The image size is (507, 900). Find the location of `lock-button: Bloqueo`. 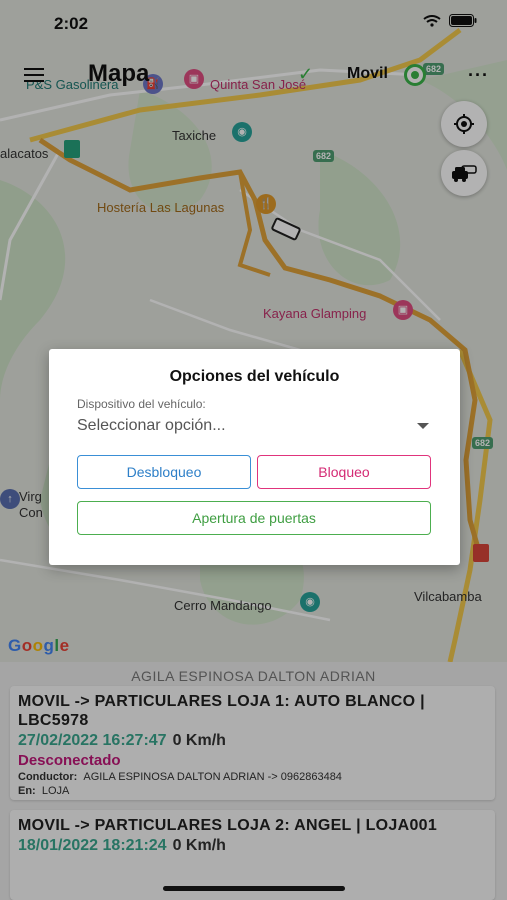

lock-button: Bloqueo is located at coordinates (344, 472).